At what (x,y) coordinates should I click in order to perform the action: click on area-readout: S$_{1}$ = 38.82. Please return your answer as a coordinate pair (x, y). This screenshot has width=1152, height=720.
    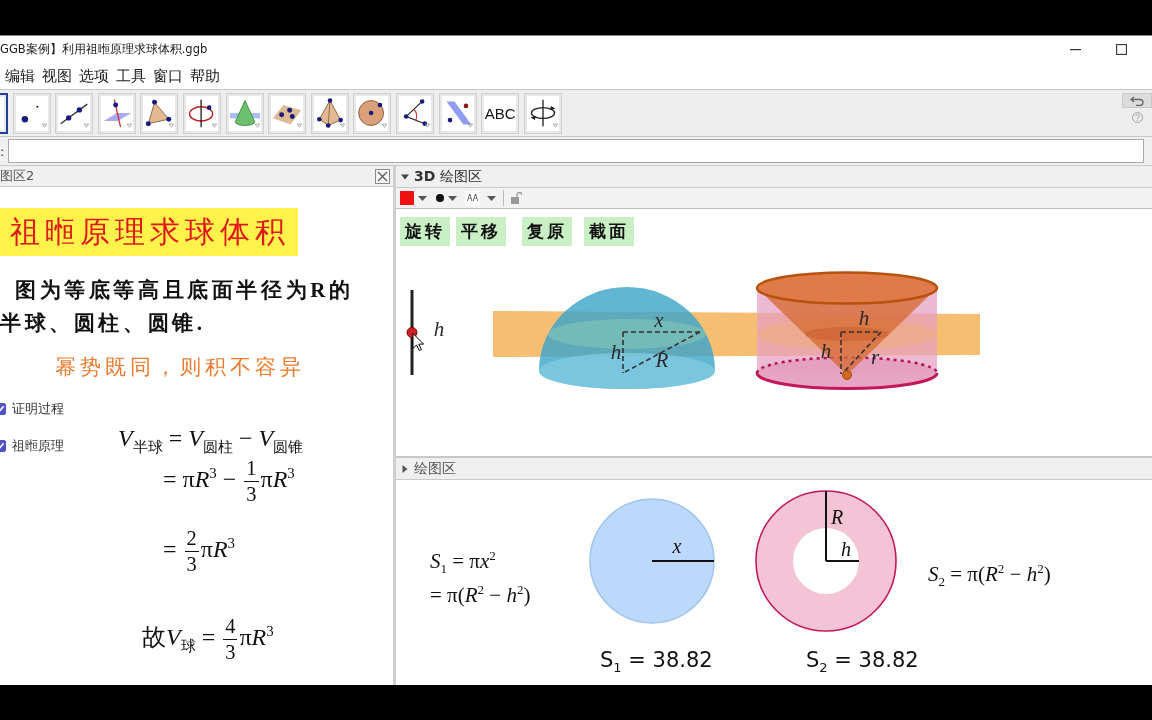
    Looking at the image, I should click on (656, 660).